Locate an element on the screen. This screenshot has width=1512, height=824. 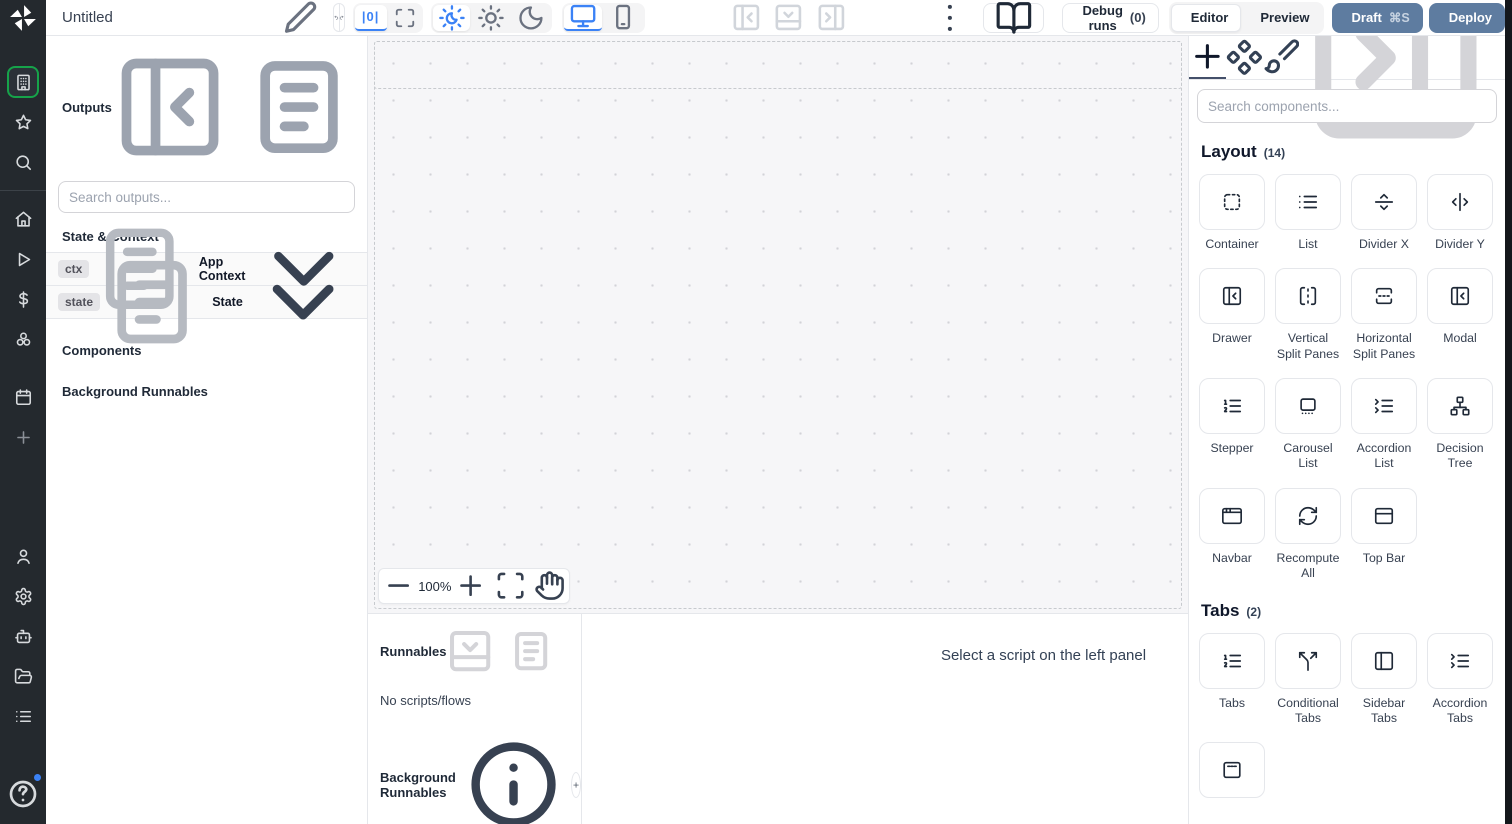
component-card-vertical-split-panes: Vertical Split Panes is located at coordinates (1308, 315).